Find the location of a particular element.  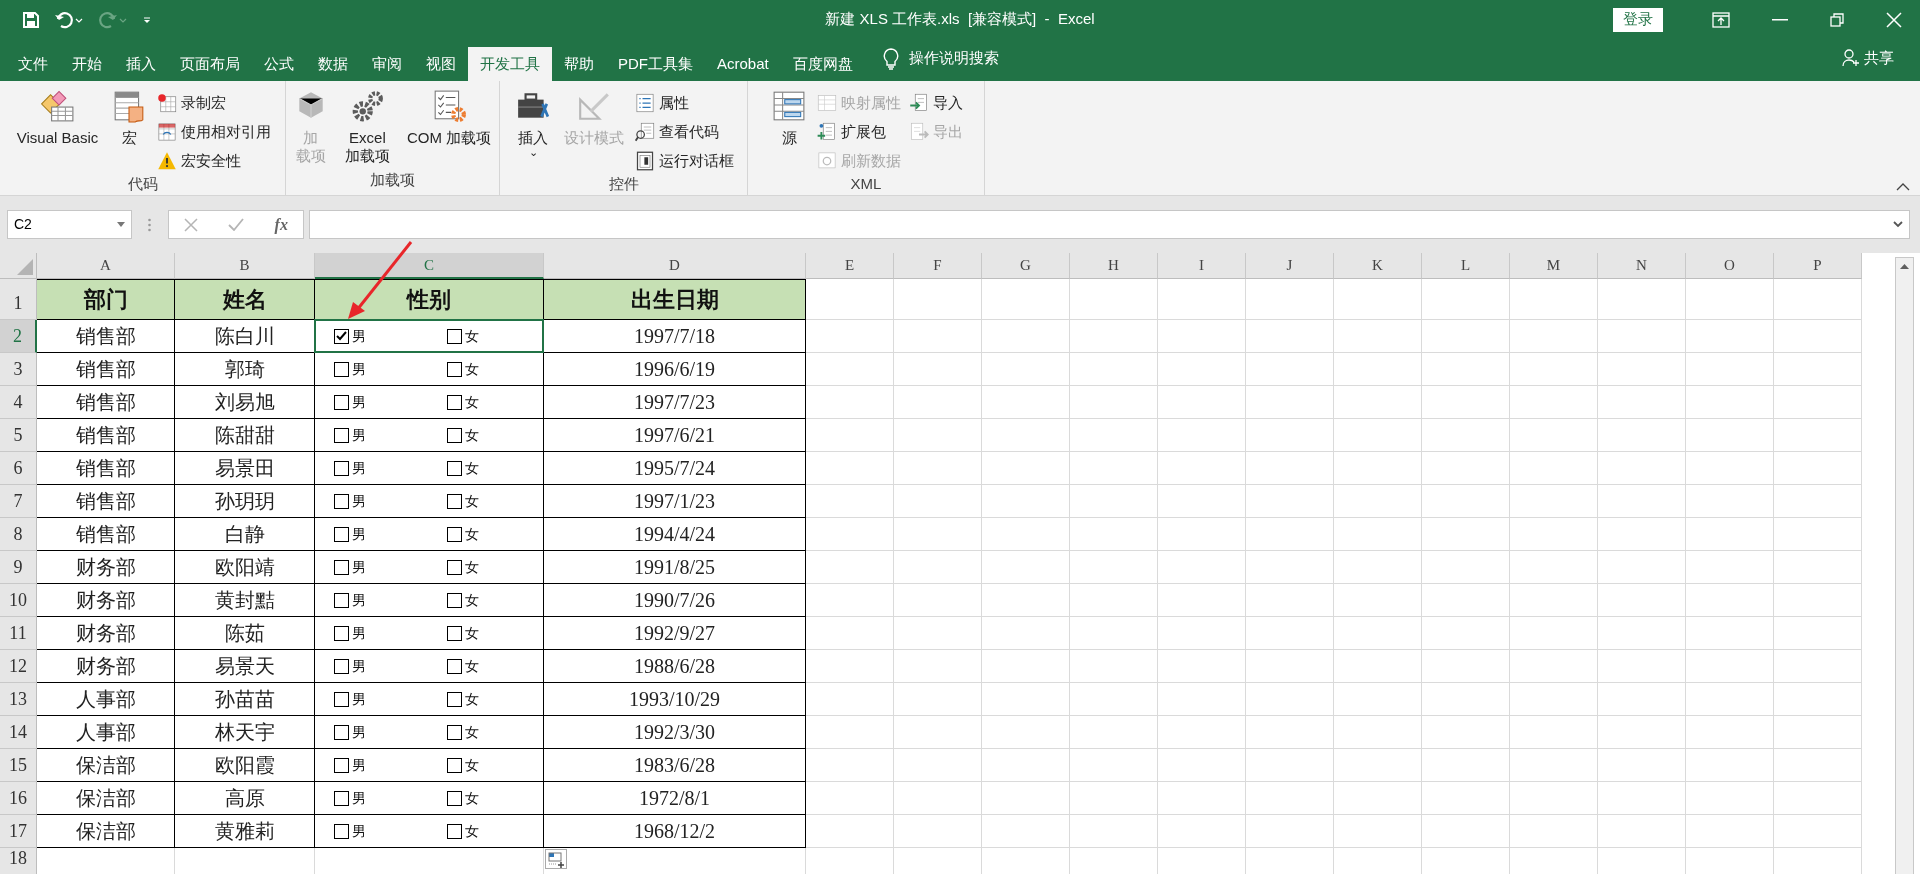

confirm-icon is located at coordinates (236, 224).